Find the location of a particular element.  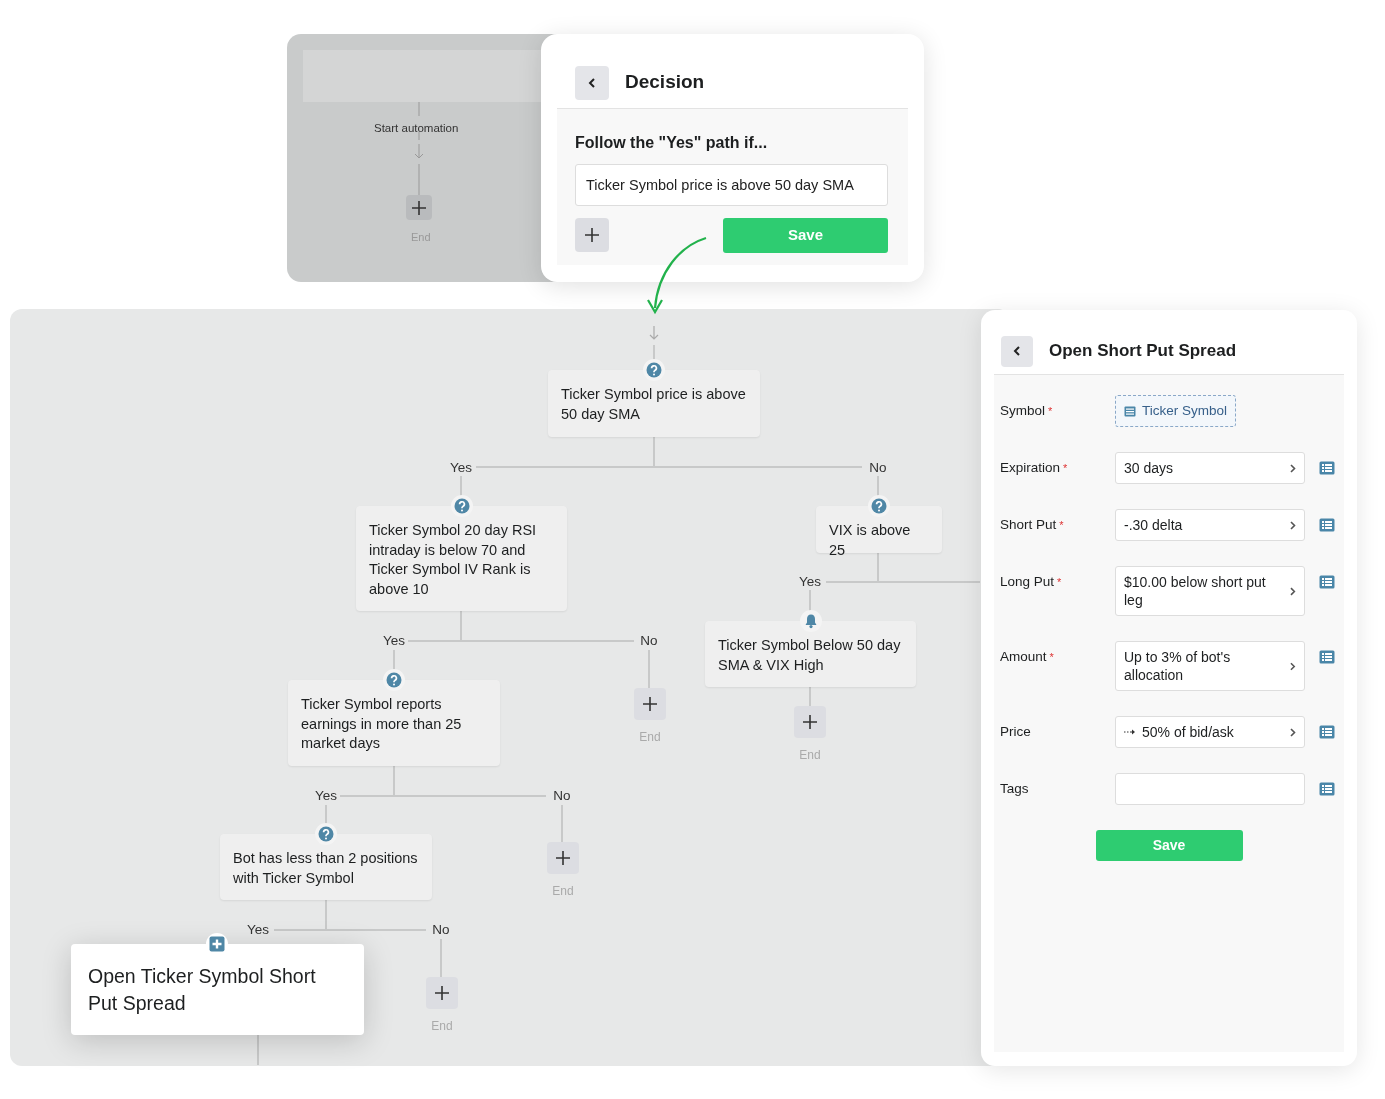

field-value: 50% of bid/ask is located at coordinates (1188, 732).